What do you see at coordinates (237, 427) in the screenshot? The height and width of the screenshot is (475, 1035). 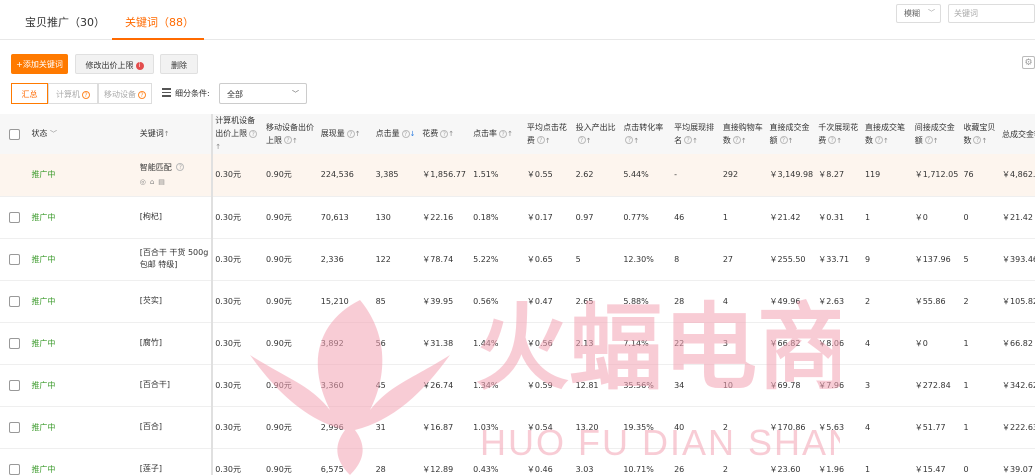 I see `pc-bid-cell: 0.30元` at bounding box center [237, 427].